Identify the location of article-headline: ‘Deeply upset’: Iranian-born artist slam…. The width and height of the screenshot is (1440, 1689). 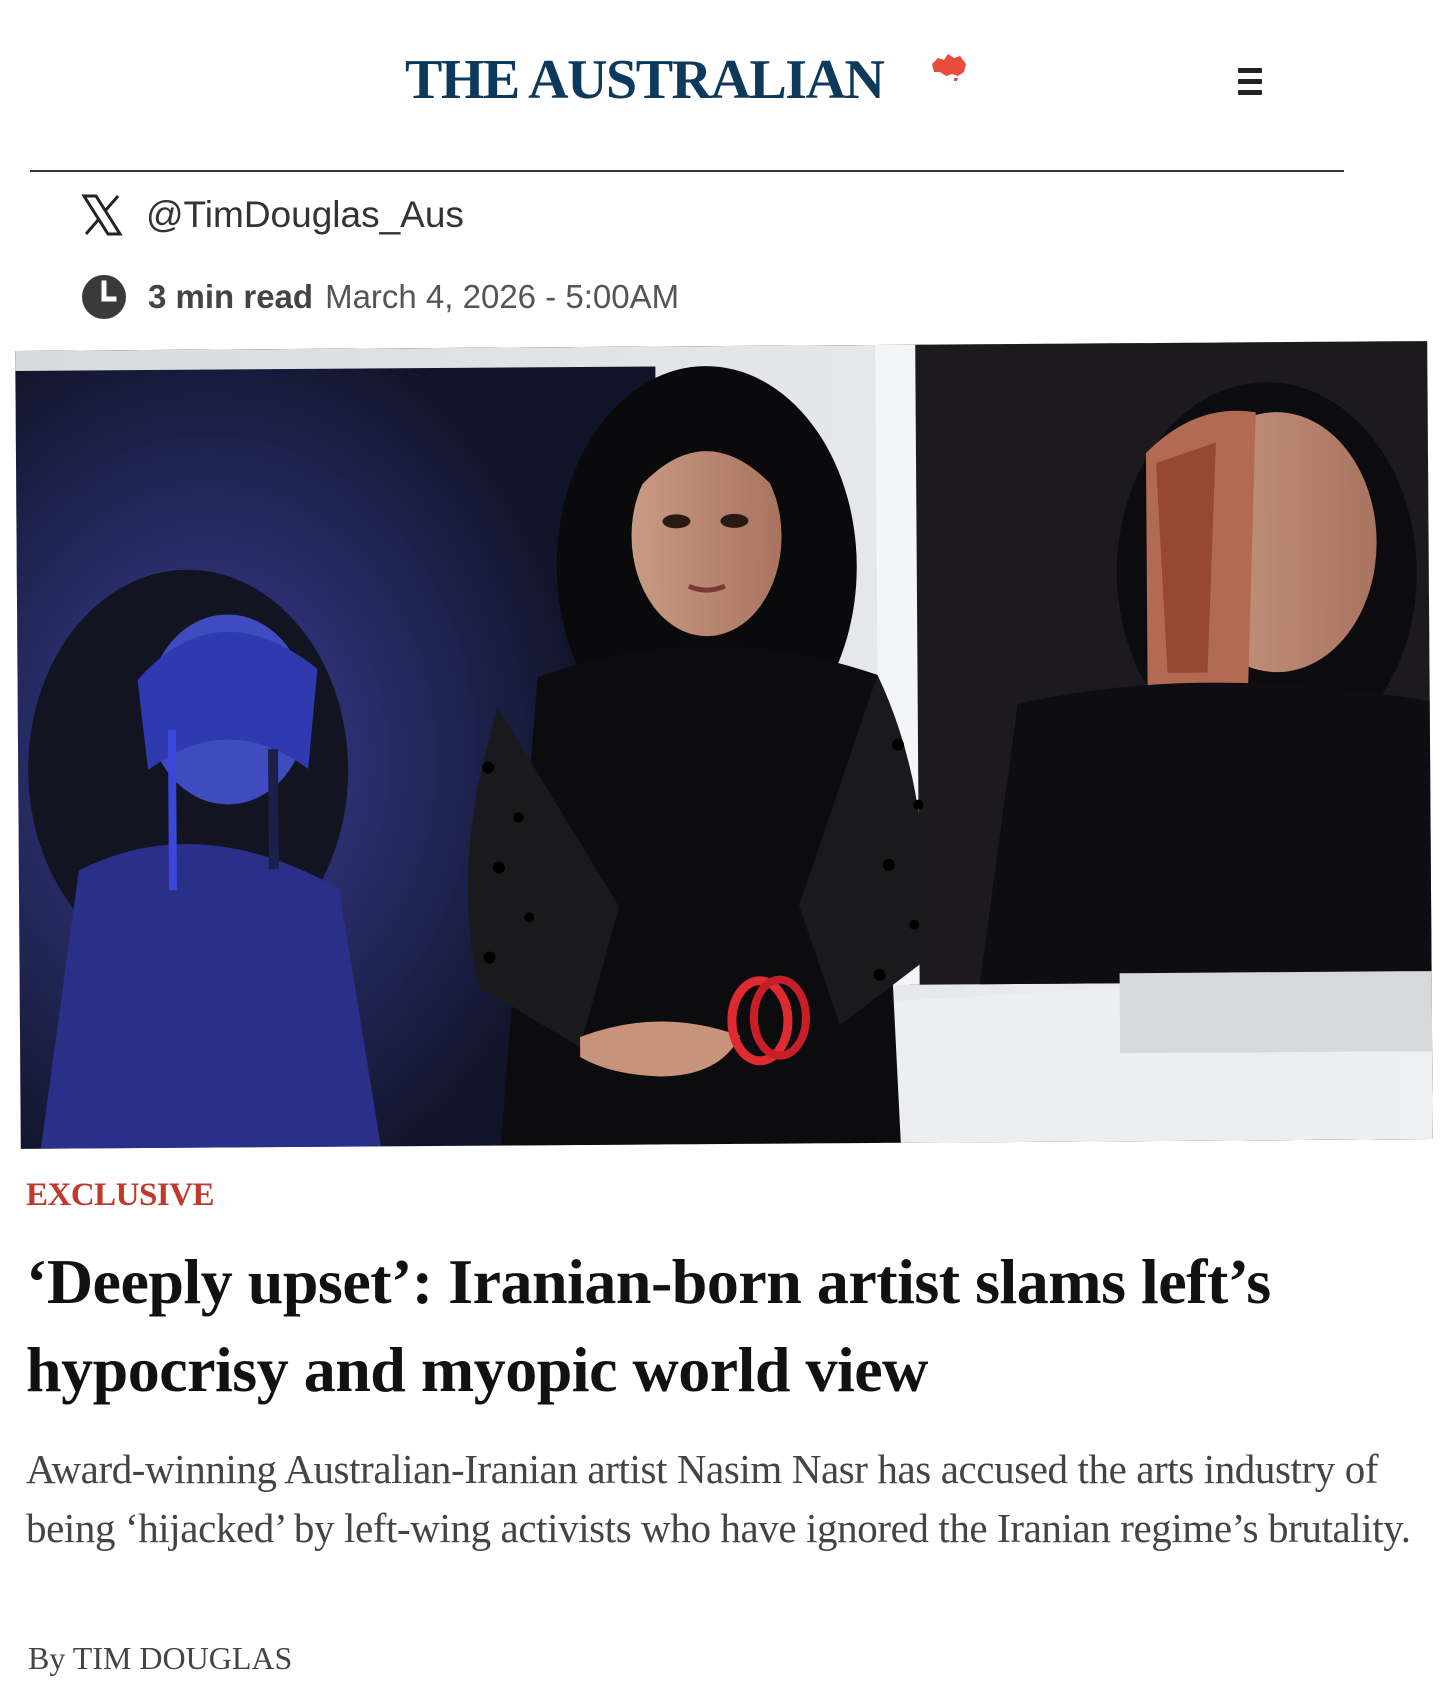
(721, 1326).